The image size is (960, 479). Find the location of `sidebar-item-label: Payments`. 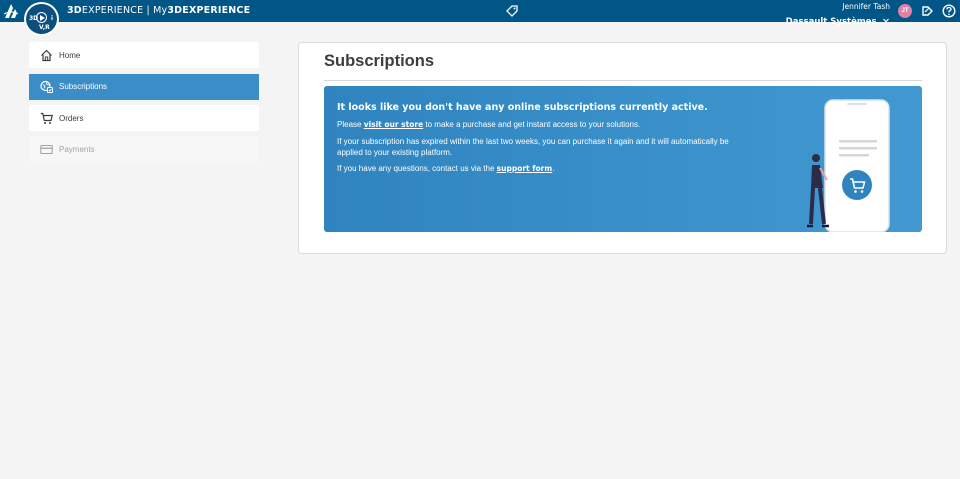

sidebar-item-label: Payments is located at coordinates (77, 149).